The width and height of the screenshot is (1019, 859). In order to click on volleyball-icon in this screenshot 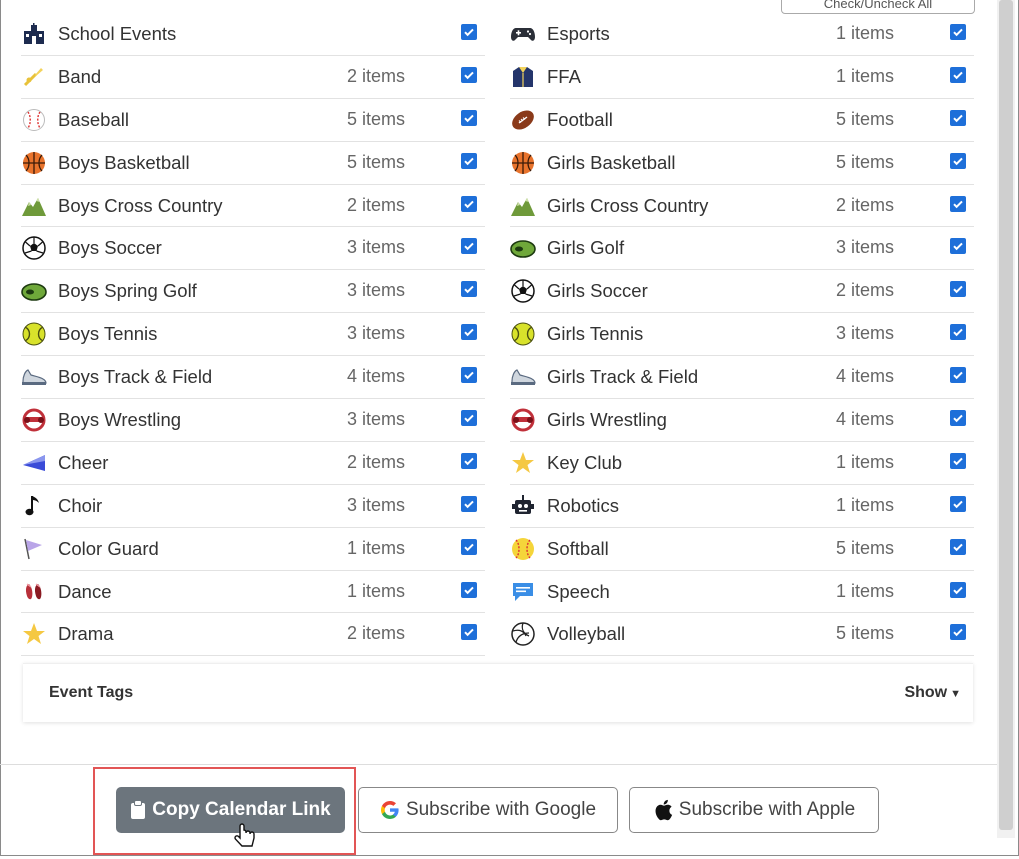, I will do `click(523, 634)`.